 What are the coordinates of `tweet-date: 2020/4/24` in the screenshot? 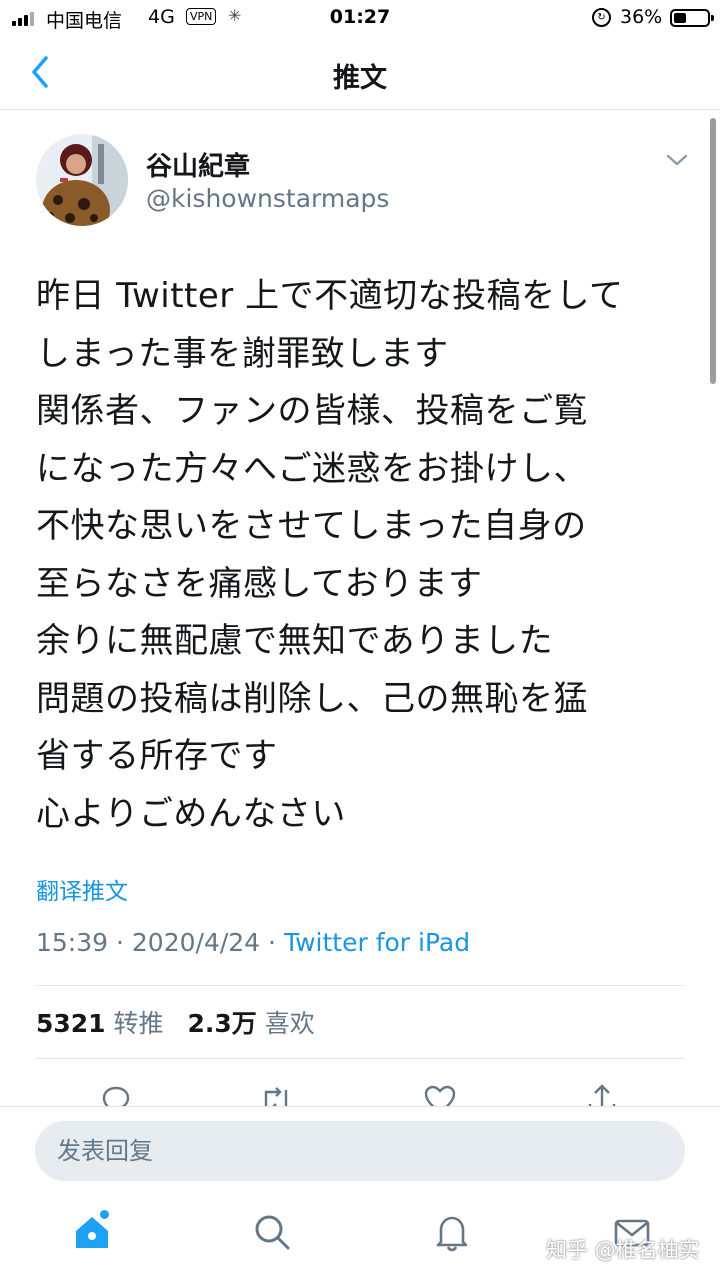 It's located at (196, 942).